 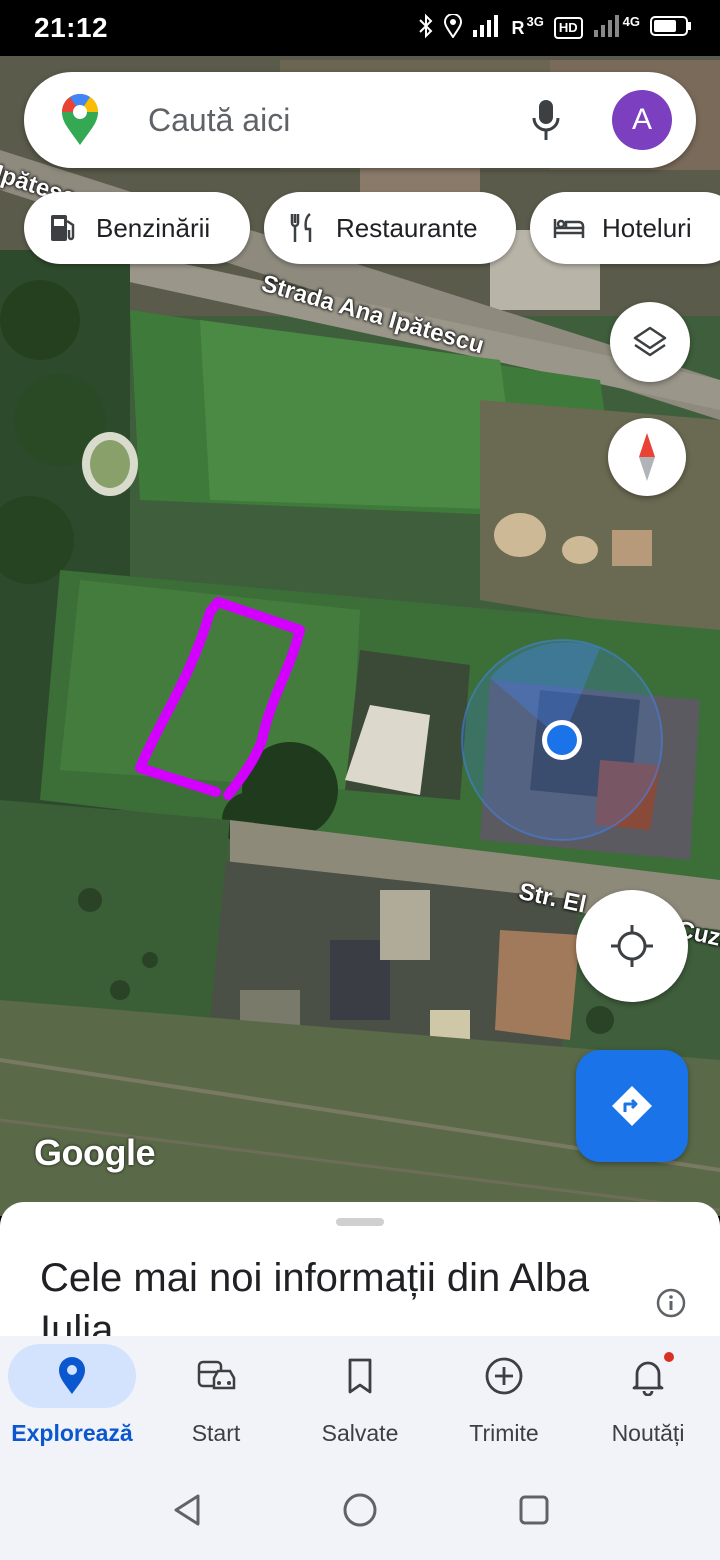 What do you see at coordinates (648, 1433) in the screenshot?
I see `nav-label: Noutăți` at bounding box center [648, 1433].